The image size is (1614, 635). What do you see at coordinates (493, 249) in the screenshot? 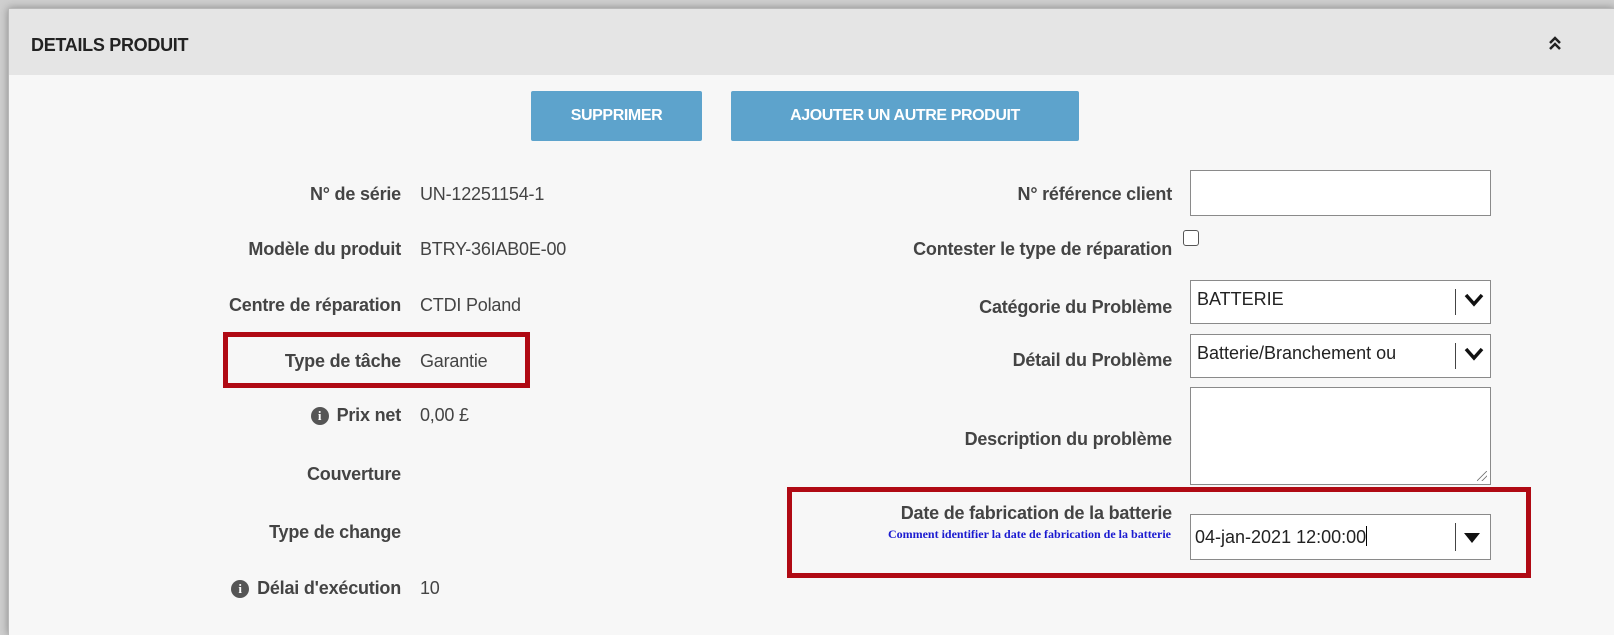
I see `model-value: BTRY-36IAB0E-00` at bounding box center [493, 249].